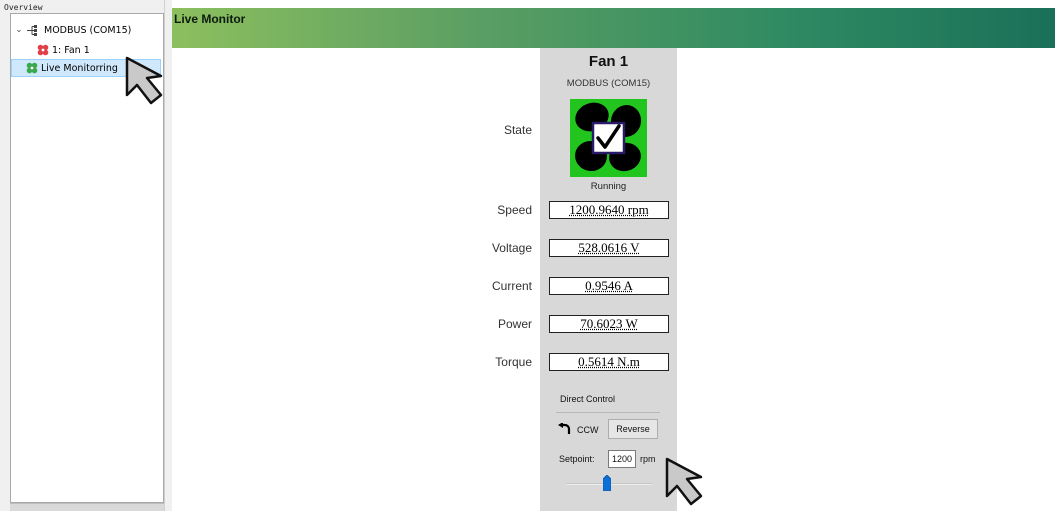  Describe the element at coordinates (588, 430) in the screenshot. I see `direction-text: CCW` at that location.